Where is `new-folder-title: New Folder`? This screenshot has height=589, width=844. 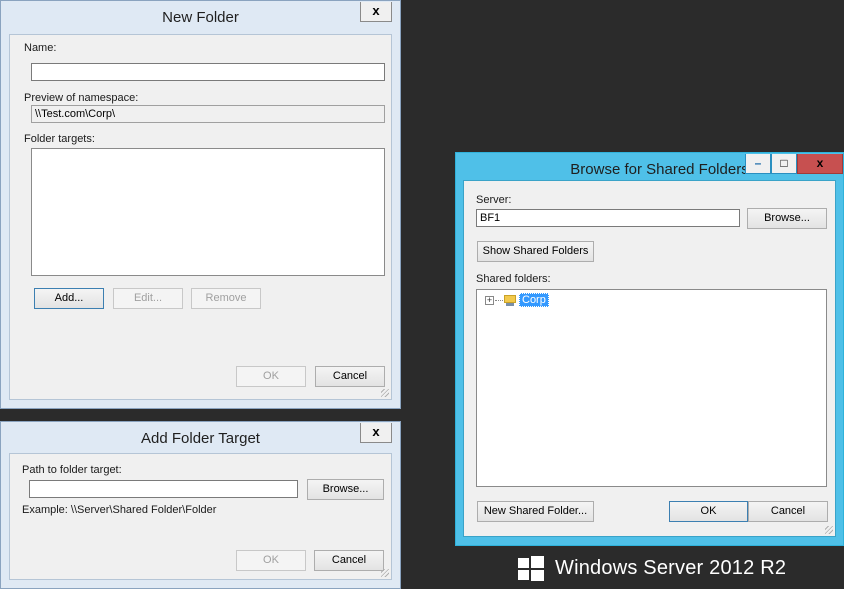 new-folder-title: New Folder is located at coordinates (200, 17).